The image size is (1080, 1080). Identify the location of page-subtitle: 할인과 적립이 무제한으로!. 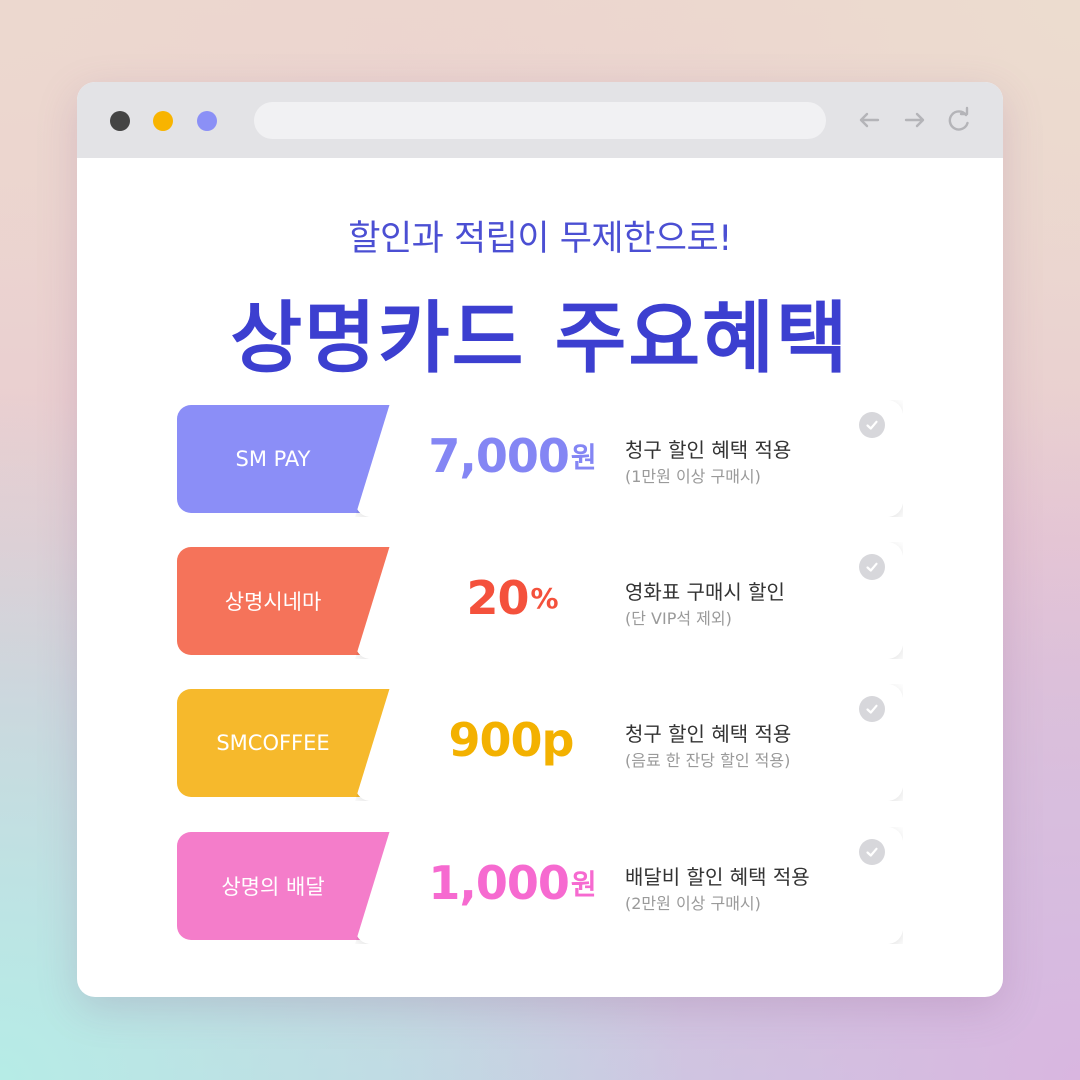
(540, 239).